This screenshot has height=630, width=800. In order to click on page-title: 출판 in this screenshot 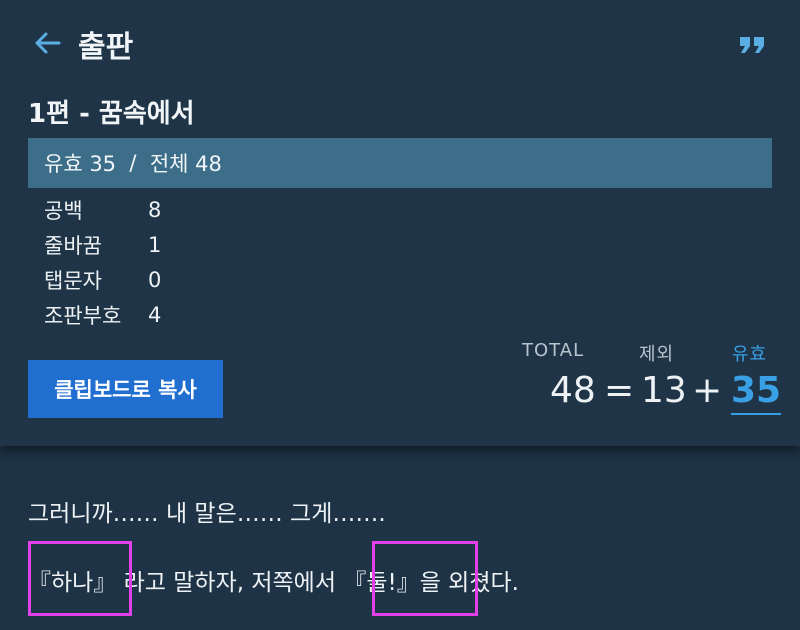, I will do `click(106, 47)`.